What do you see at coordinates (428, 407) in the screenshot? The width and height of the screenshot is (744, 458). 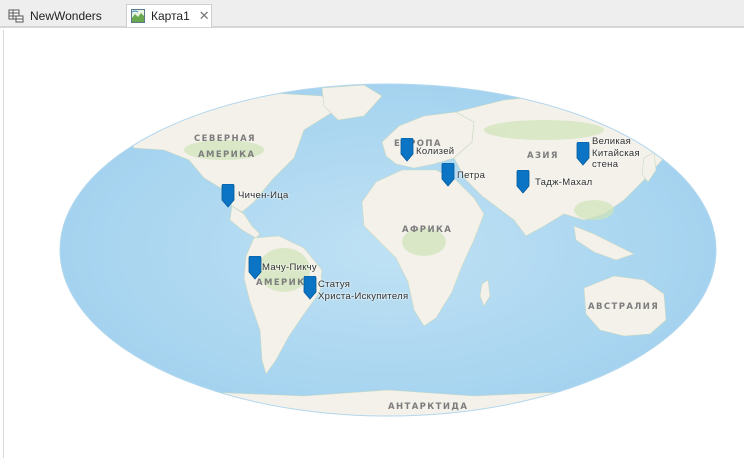 I see `region-label-antarctica: АНТАРКТИДА` at bounding box center [428, 407].